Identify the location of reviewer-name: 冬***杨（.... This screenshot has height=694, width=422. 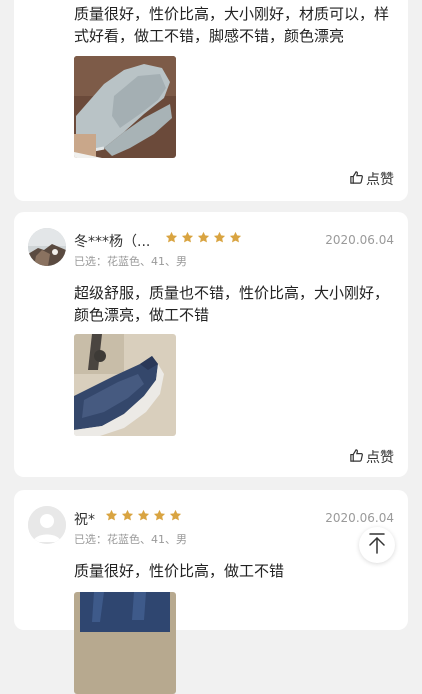
(112, 242).